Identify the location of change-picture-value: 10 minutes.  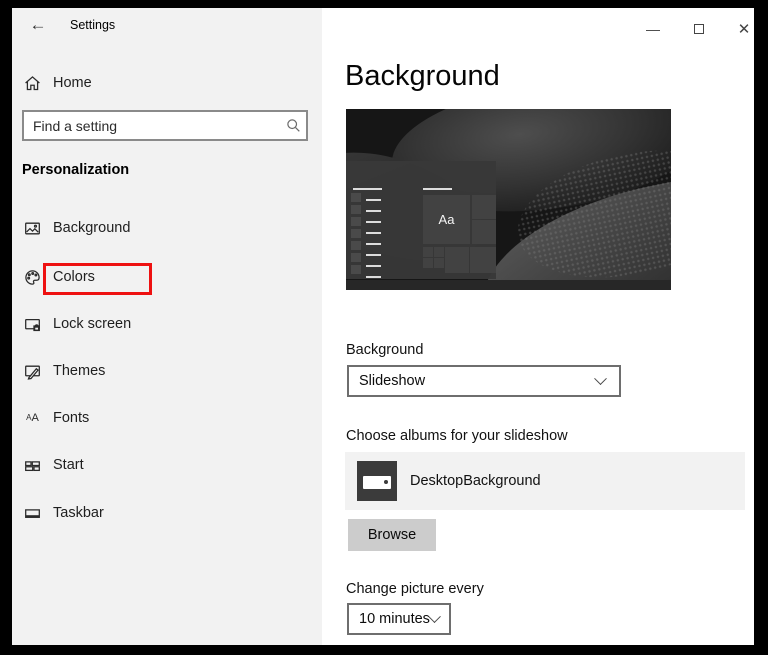
(394, 619).